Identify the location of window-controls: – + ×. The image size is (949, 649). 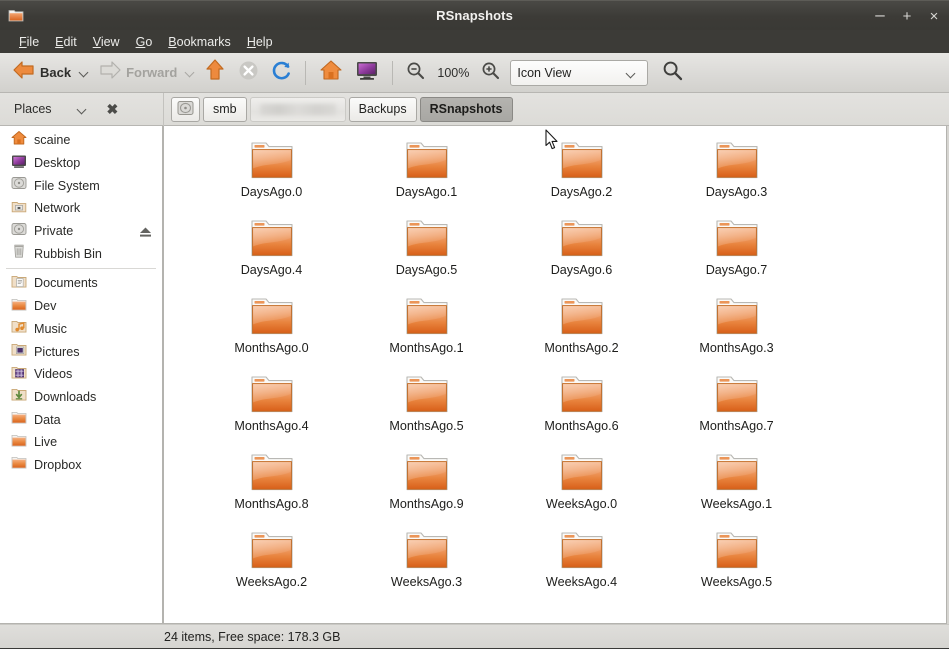
(907, 16).